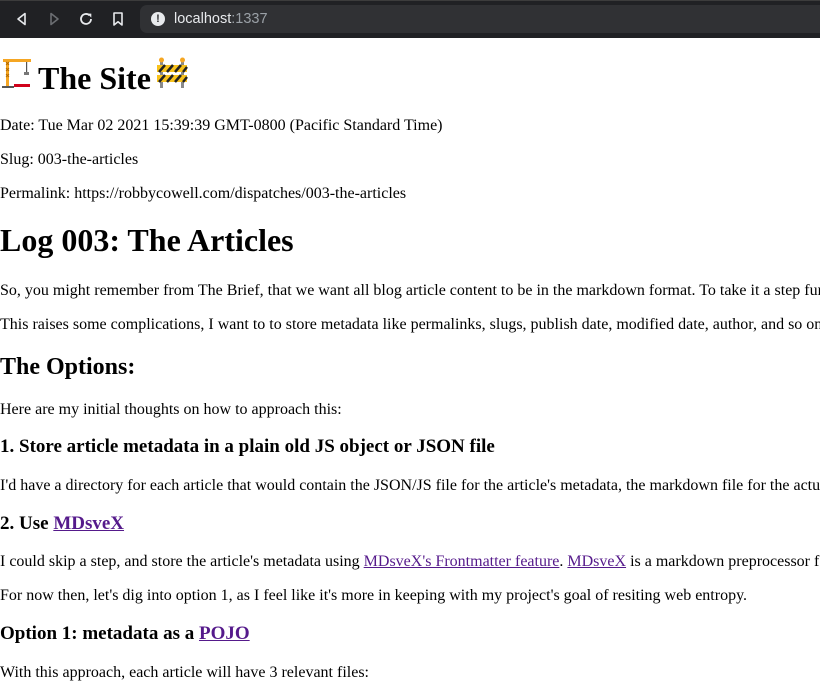  I want to click on browser-toolbar: ! localhost:1337, so click(410, 19).